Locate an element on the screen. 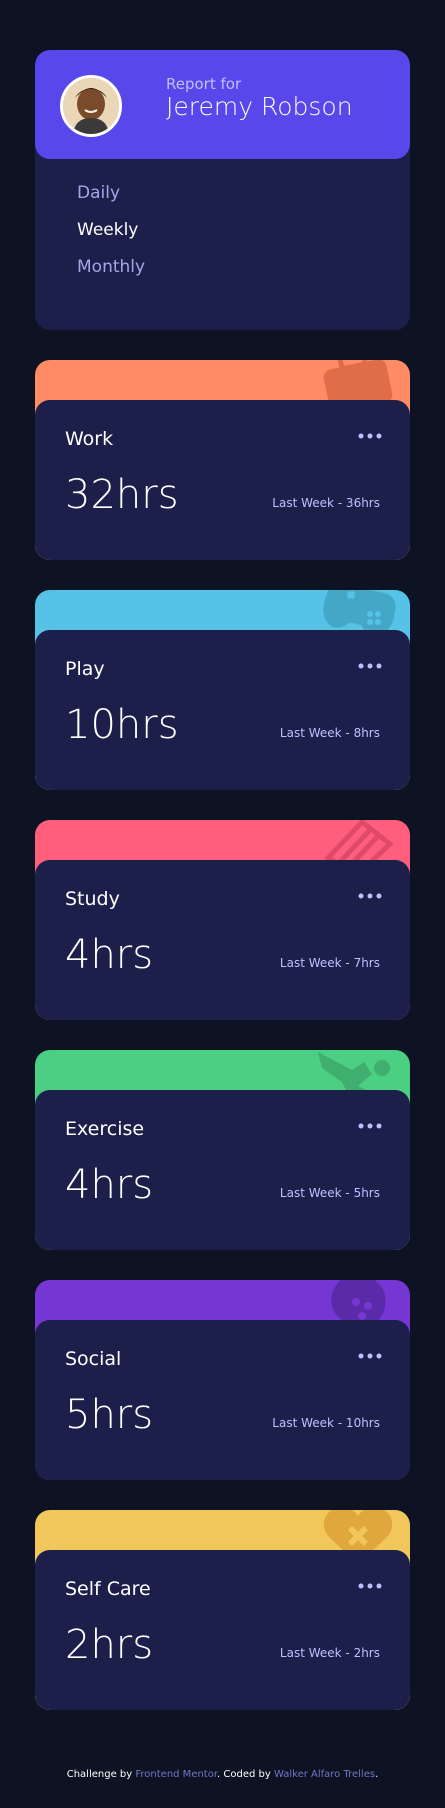 This screenshot has height=1808, width=445. activity-last-week: Last Week - 36hrs is located at coordinates (326, 503).